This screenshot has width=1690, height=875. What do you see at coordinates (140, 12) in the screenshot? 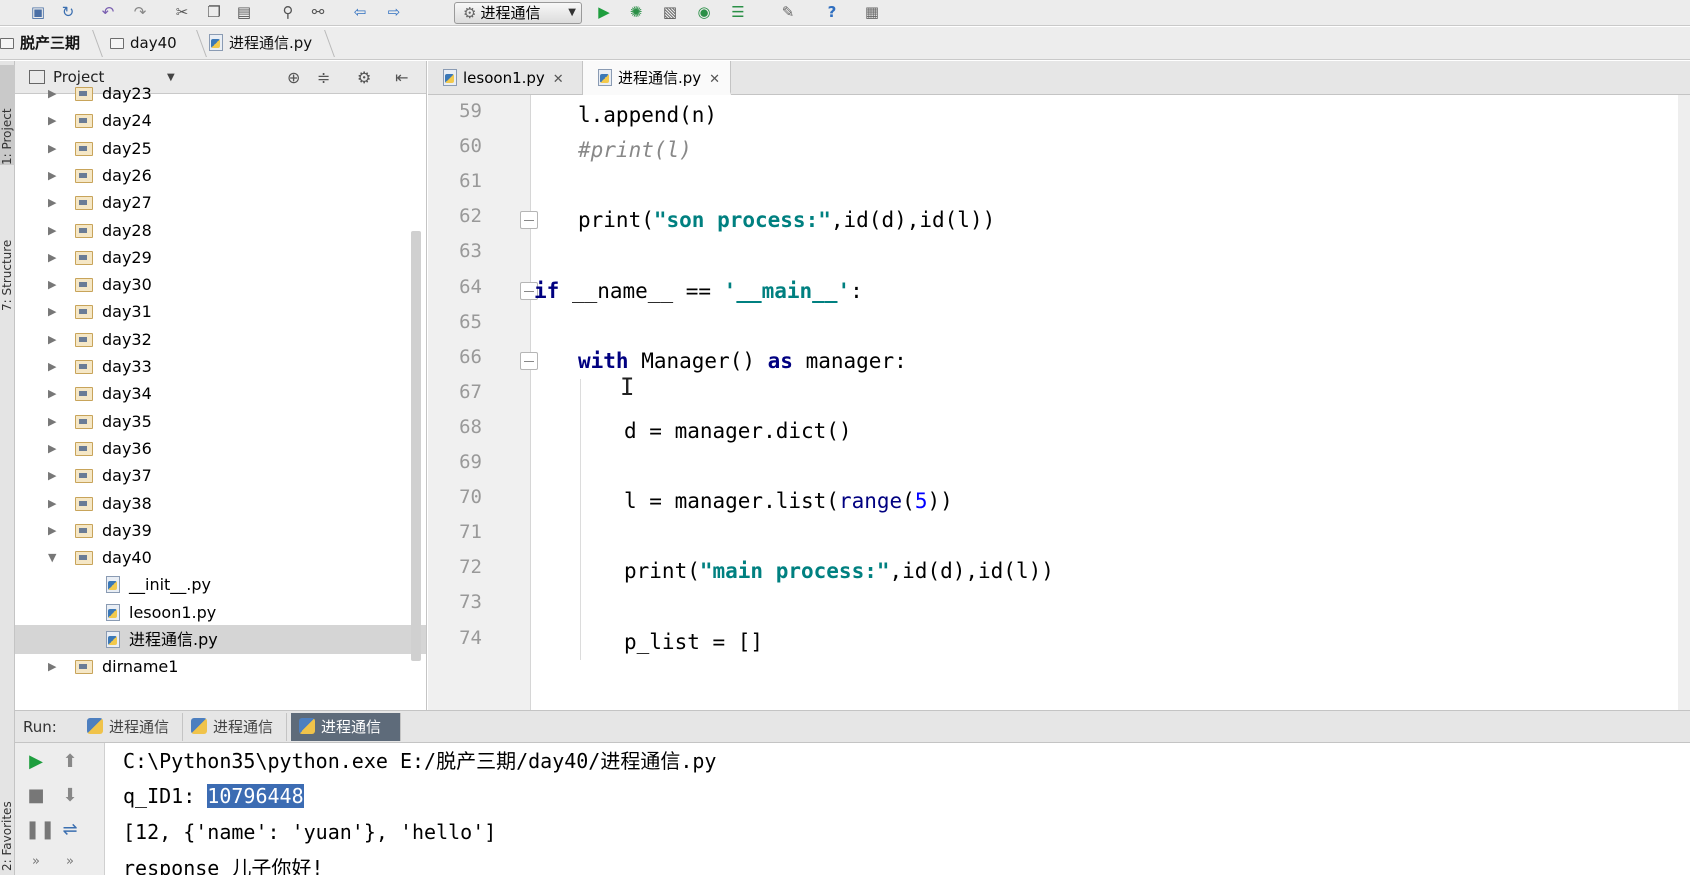
I see `redo-icon: ↷` at bounding box center [140, 12].